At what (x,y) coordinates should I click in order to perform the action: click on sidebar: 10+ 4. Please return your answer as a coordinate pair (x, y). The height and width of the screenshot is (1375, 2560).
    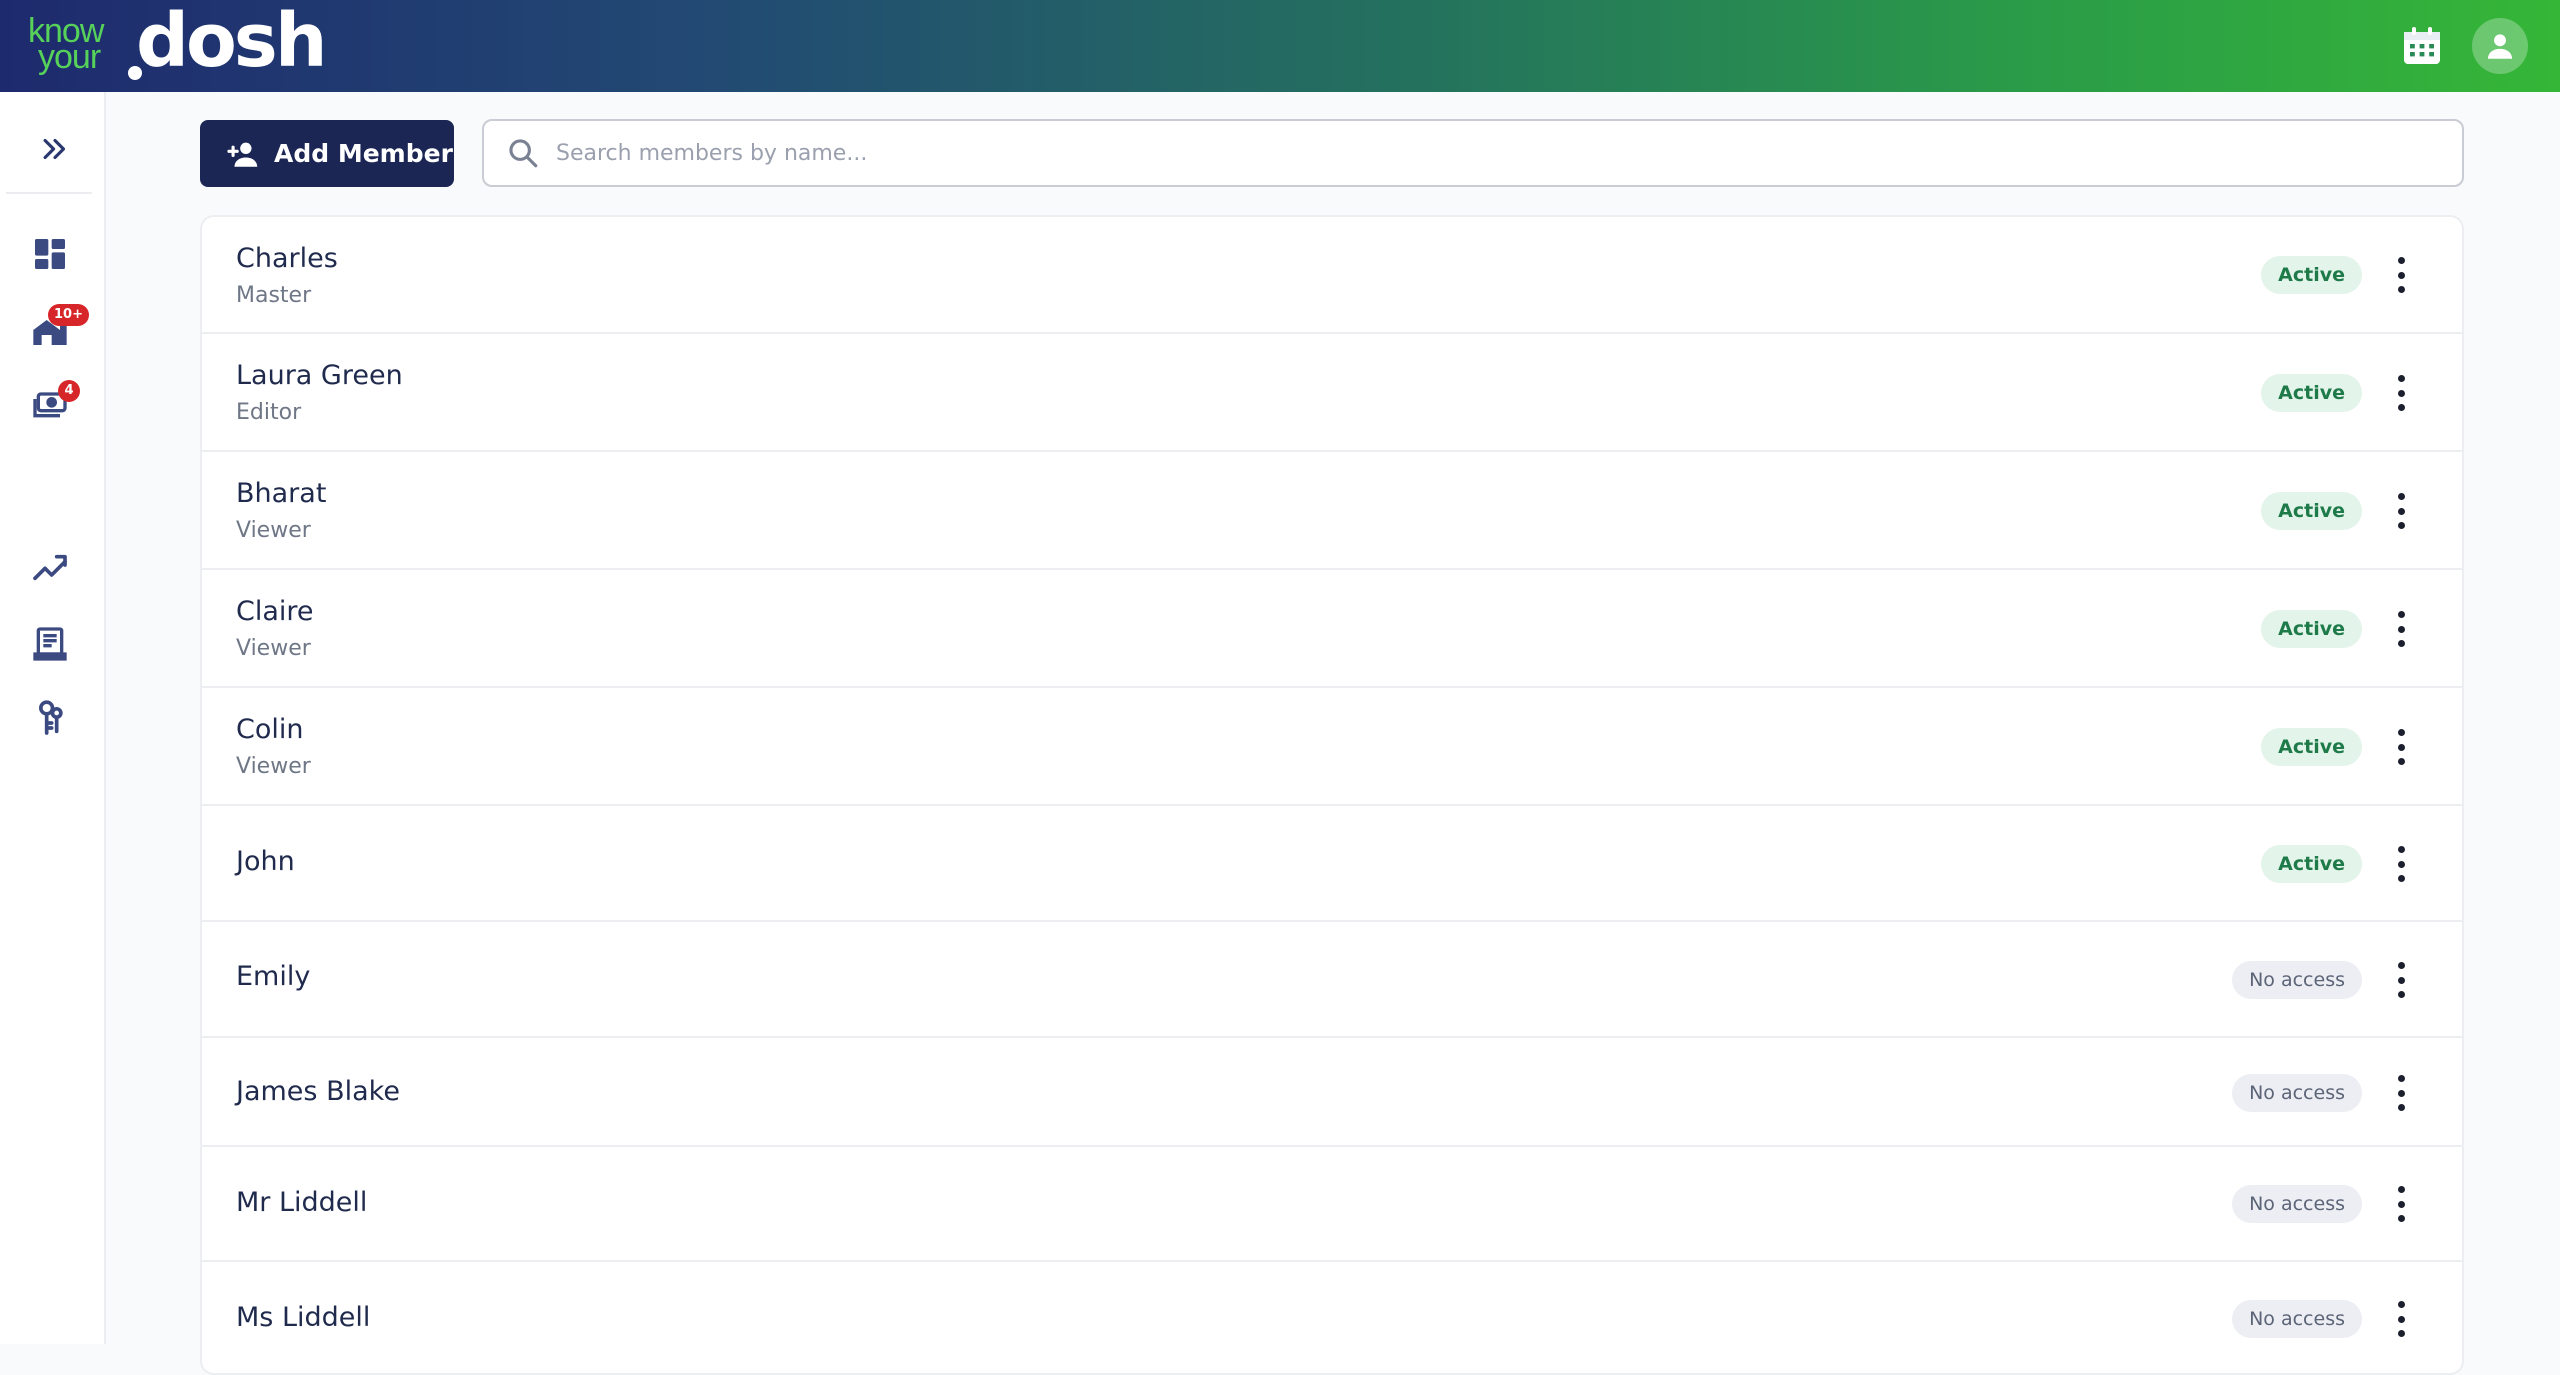
    Looking at the image, I should click on (53, 718).